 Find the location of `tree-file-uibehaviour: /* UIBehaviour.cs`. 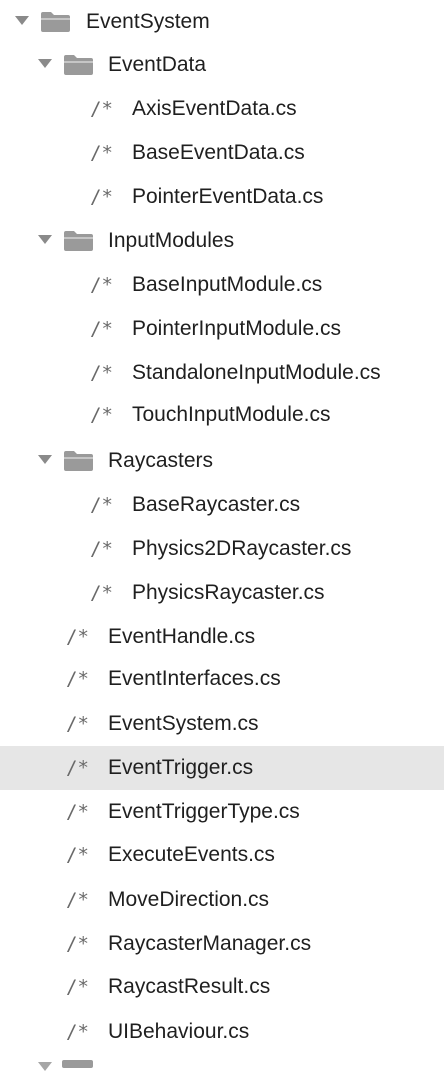

tree-file-uibehaviour: /* UIBehaviour.cs is located at coordinates (222, 1032).